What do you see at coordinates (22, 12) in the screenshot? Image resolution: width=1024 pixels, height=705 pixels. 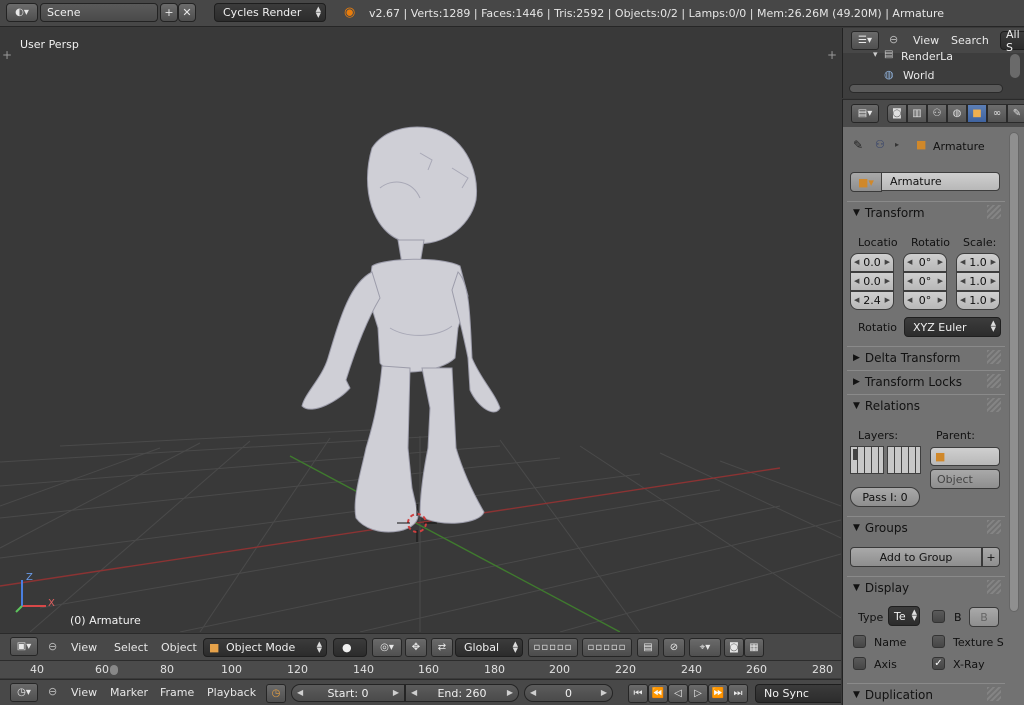 I see `editor-type-button: ◐▾` at bounding box center [22, 12].